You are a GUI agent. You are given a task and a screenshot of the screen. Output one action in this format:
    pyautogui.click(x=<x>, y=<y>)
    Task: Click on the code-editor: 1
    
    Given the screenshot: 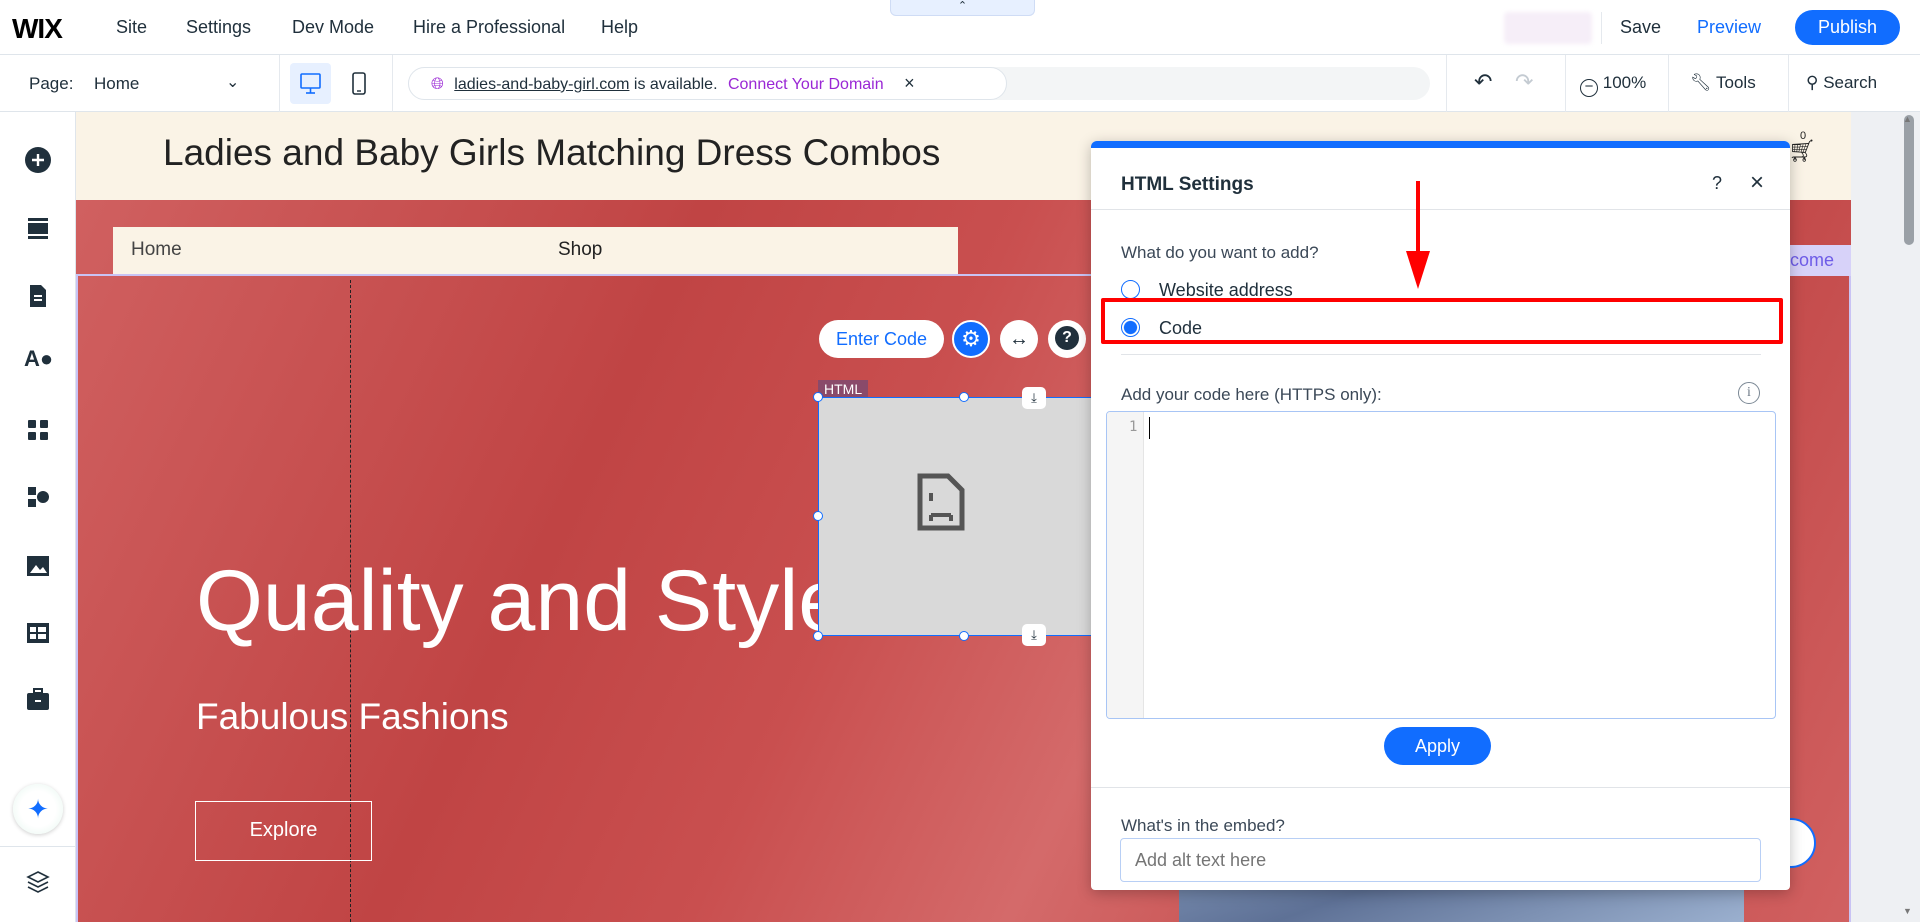 What is the action you would take?
    pyautogui.click(x=1441, y=565)
    